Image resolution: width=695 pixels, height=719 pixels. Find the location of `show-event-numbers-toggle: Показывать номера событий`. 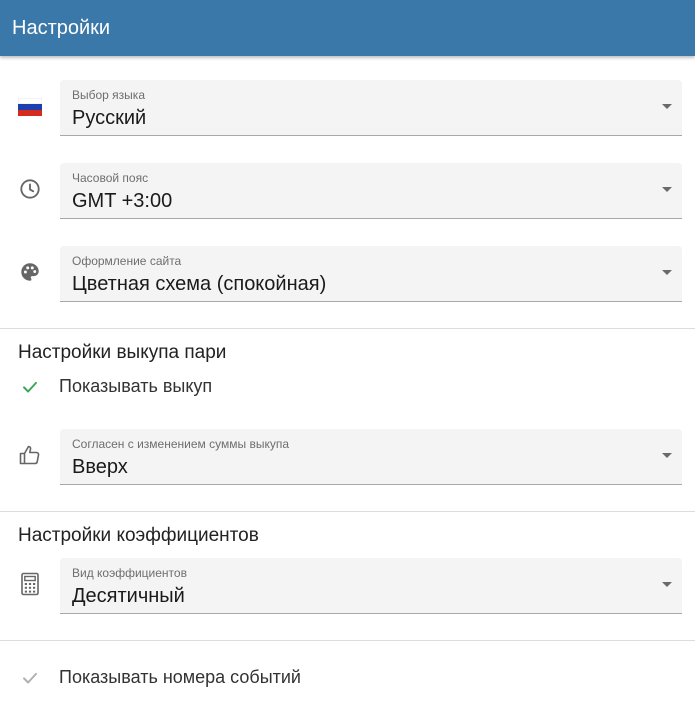

show-event-numbers-toggle: Показывать номера событий is located at coordinates (347, 678).